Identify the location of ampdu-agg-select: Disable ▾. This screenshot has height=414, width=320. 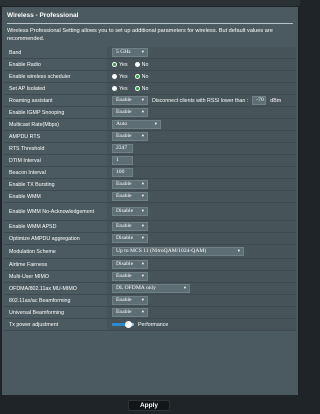
(130, 238).